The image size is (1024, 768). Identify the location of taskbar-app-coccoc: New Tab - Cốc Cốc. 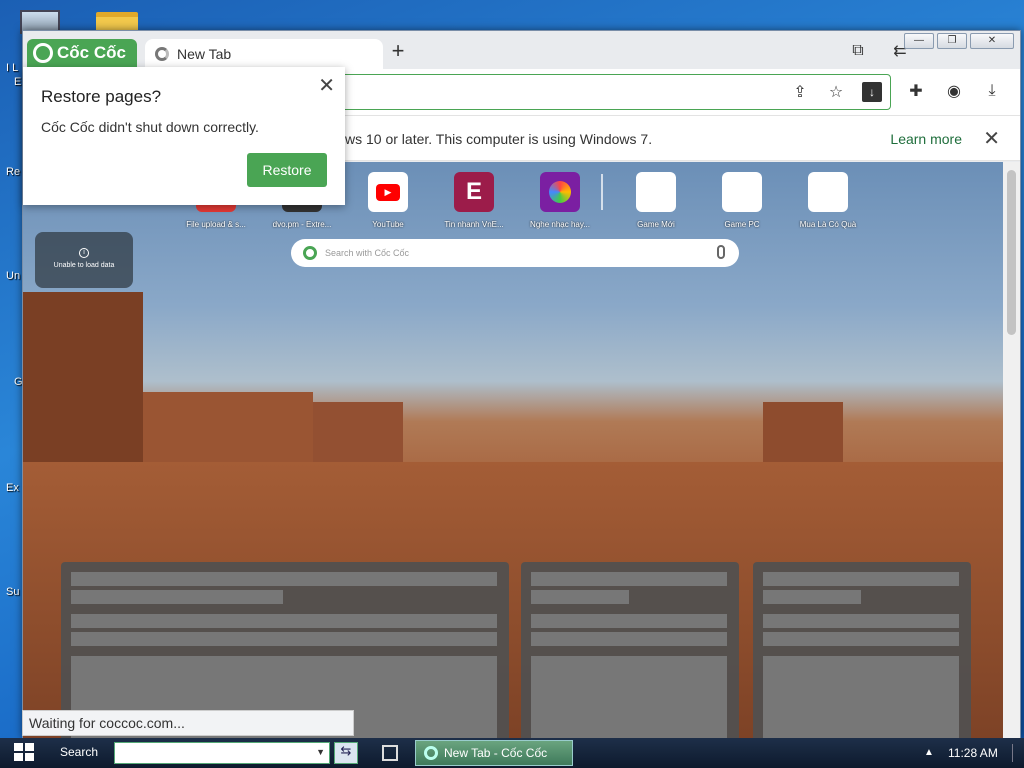
(494, 753).